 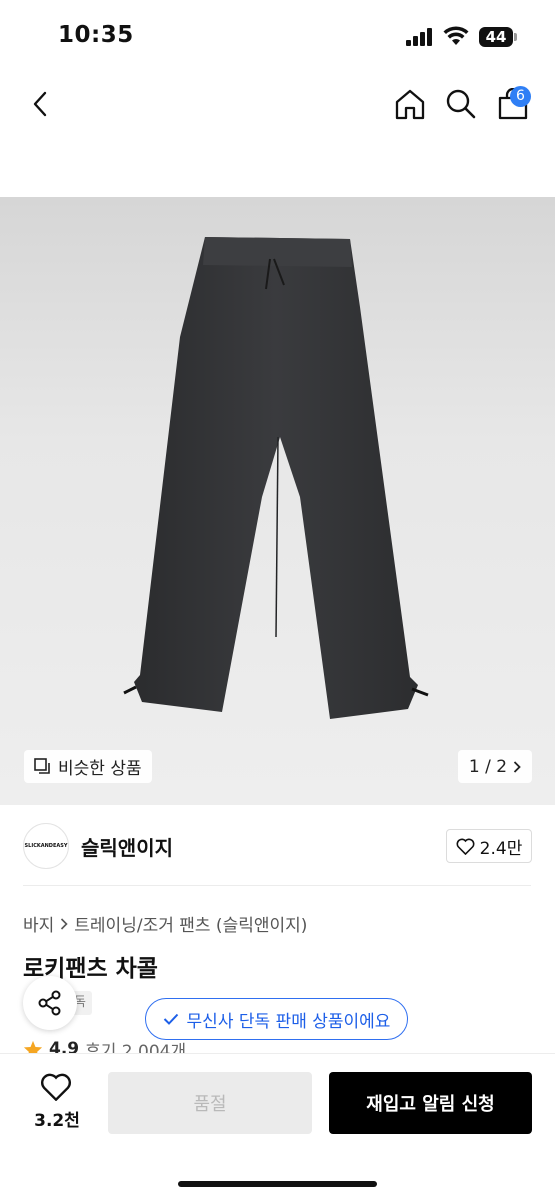 I want to click on brand-name: 슬릭앤이지, so click(x=127, y=846).